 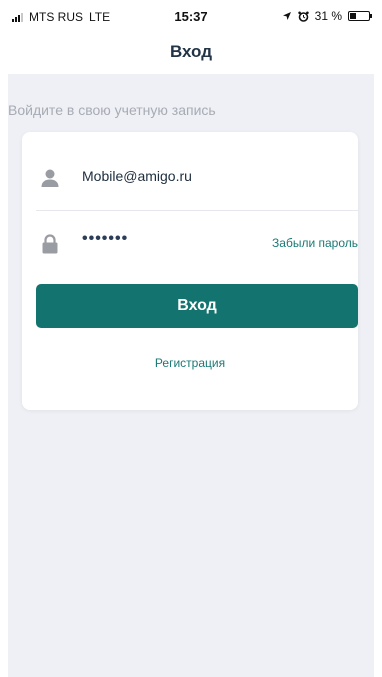 I want to click on alarm-icon, so click(x=303, y=16).